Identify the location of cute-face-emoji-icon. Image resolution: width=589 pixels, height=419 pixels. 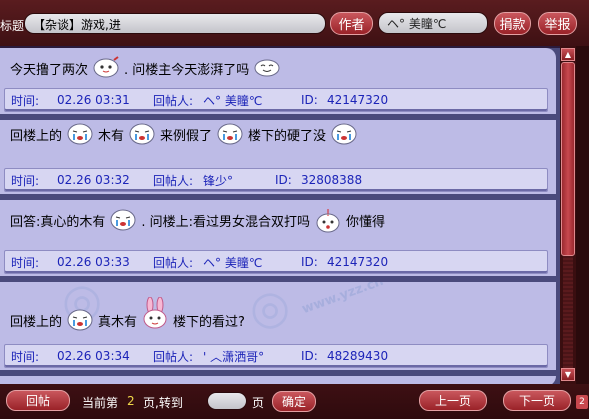
(106, 68).